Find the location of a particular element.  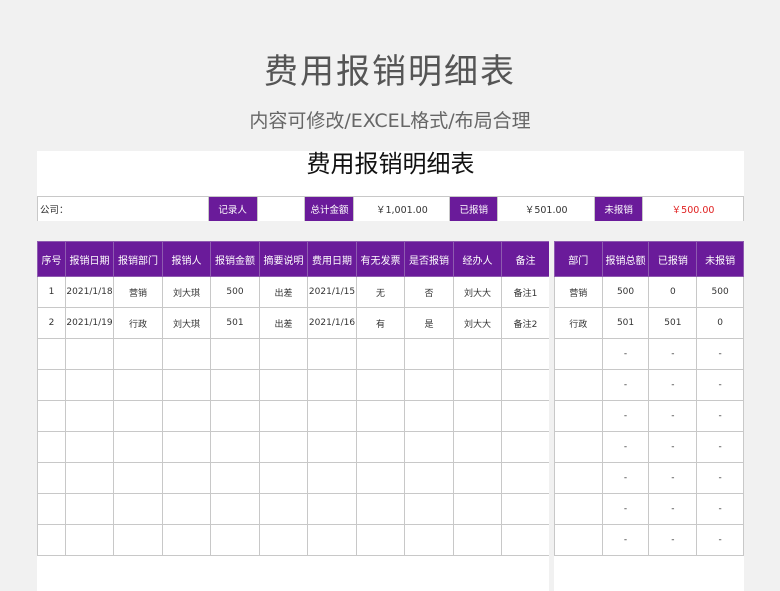

expense-cell: 2021/1/15 is located at coordinates (332, 292).